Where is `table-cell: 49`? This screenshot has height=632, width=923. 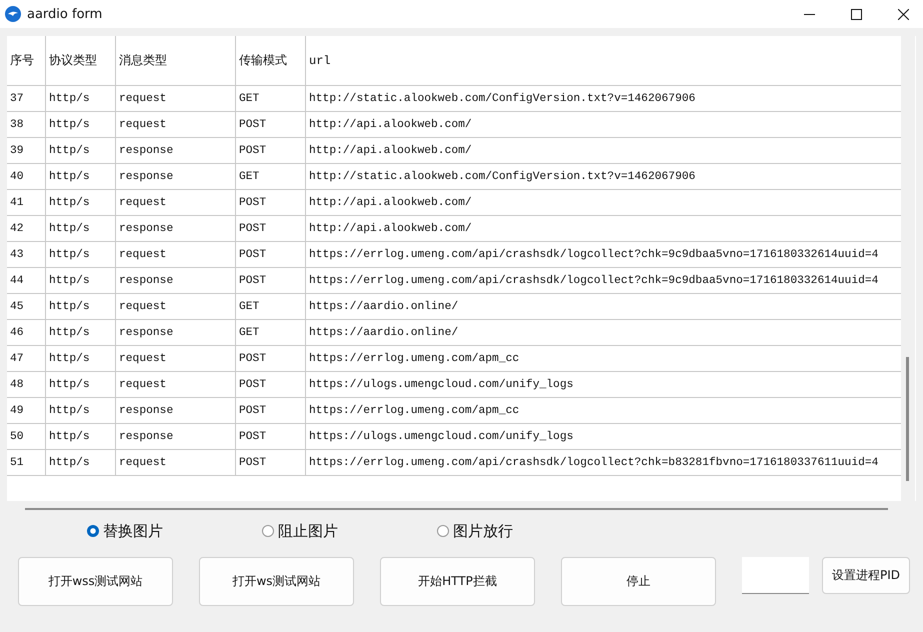
table-cell: 49 is located at coordinates (26, 410).